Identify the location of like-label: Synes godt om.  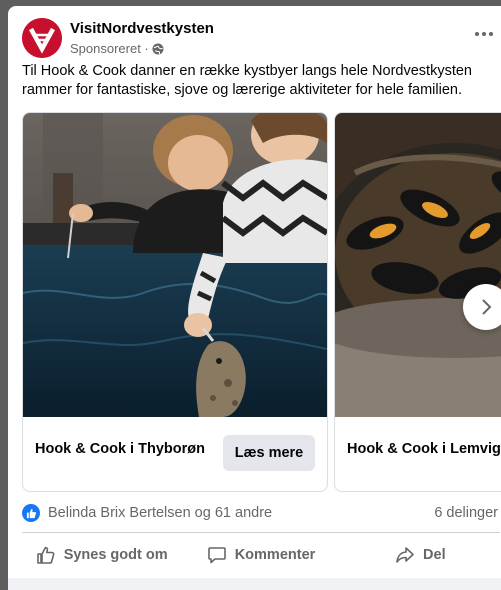
(115, 555).